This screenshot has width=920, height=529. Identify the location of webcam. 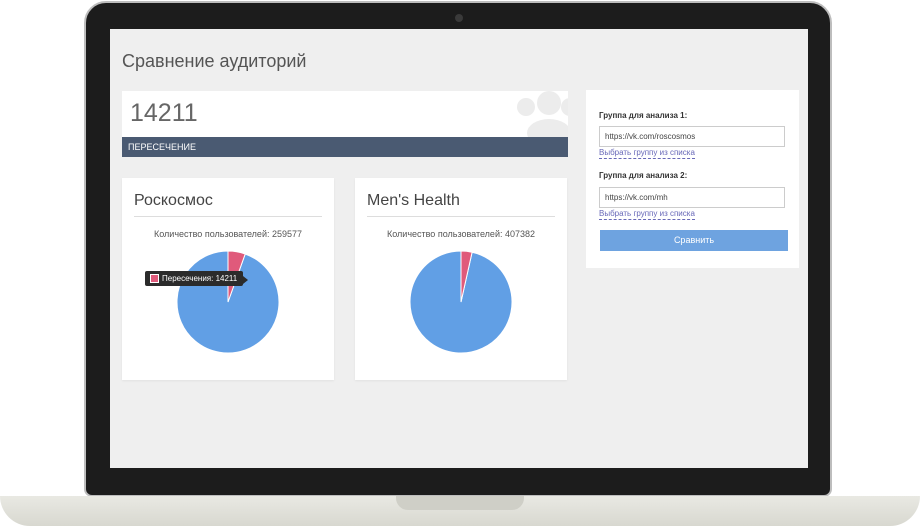
(459, 18).